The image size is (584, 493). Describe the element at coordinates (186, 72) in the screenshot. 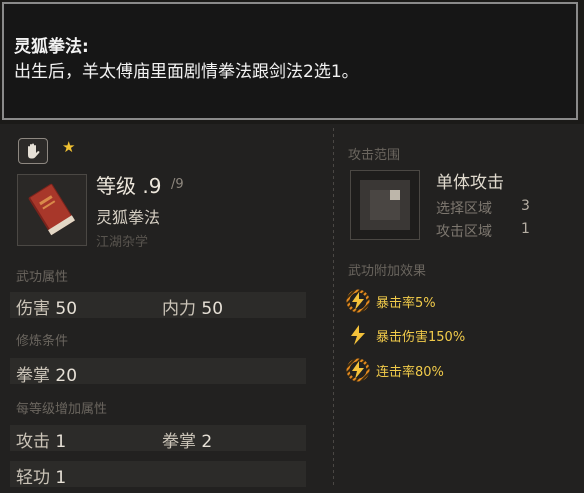

I see `tooltip-body: 出生后，羊太傅庙里面剧情拳法跟剑法2选1。` at that location.